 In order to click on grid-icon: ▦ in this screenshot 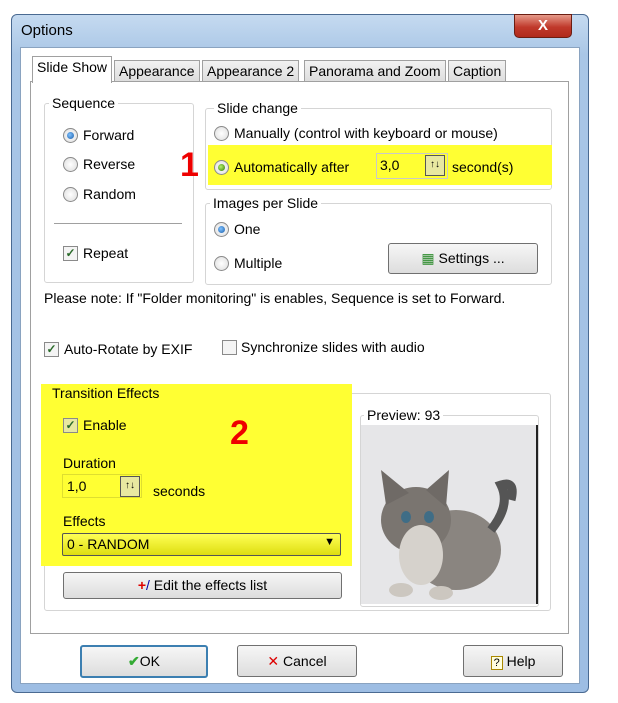, I will do `click(428, 258)`.